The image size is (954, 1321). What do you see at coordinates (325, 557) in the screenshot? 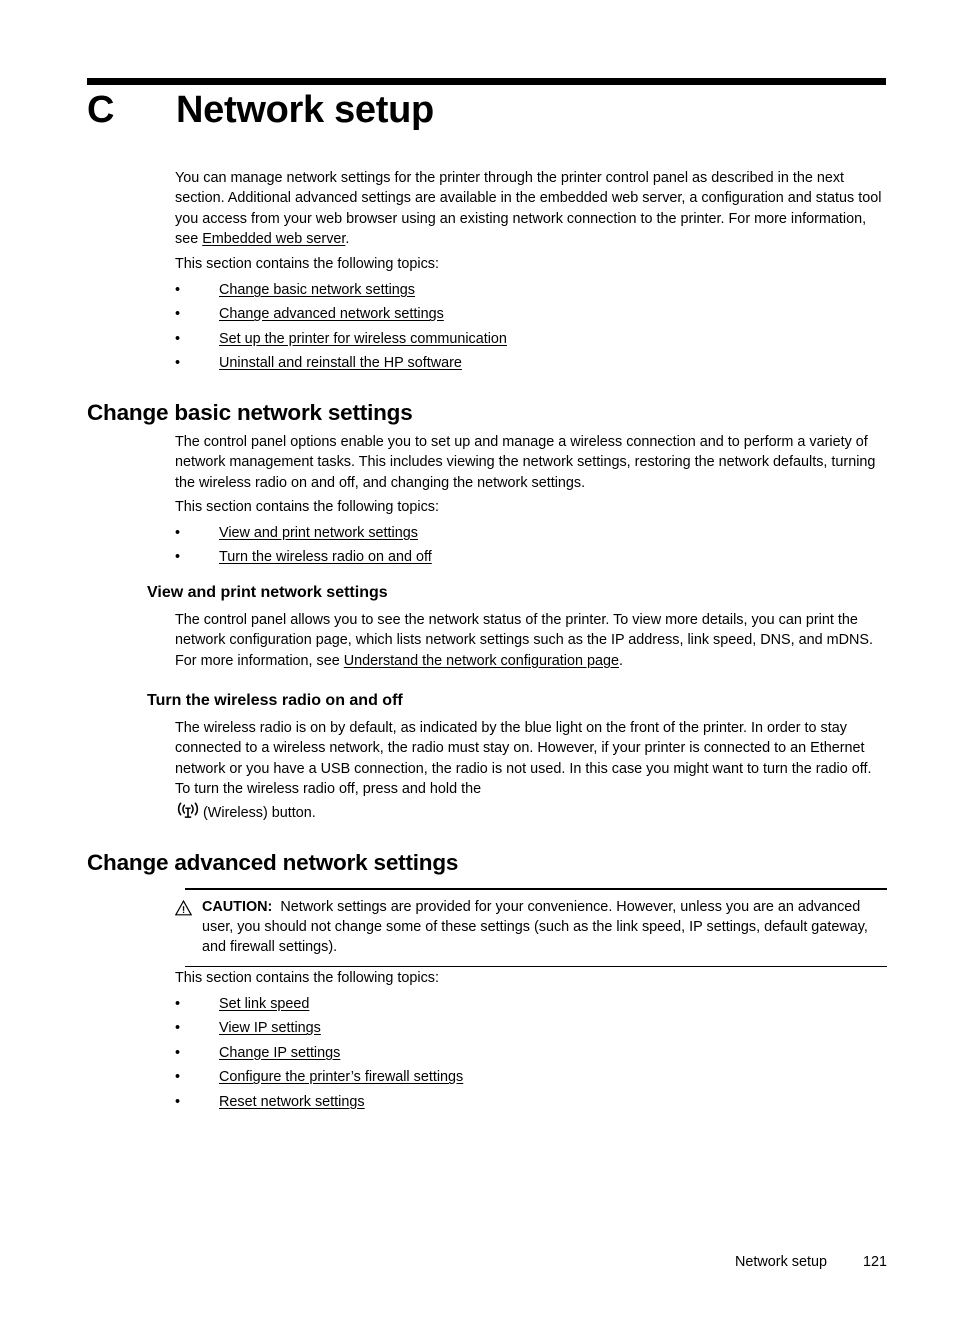
I see `link-turn-wireless-radio-on-and-off: Turn the wireless radio on and off` at bounding box center [325, 557].